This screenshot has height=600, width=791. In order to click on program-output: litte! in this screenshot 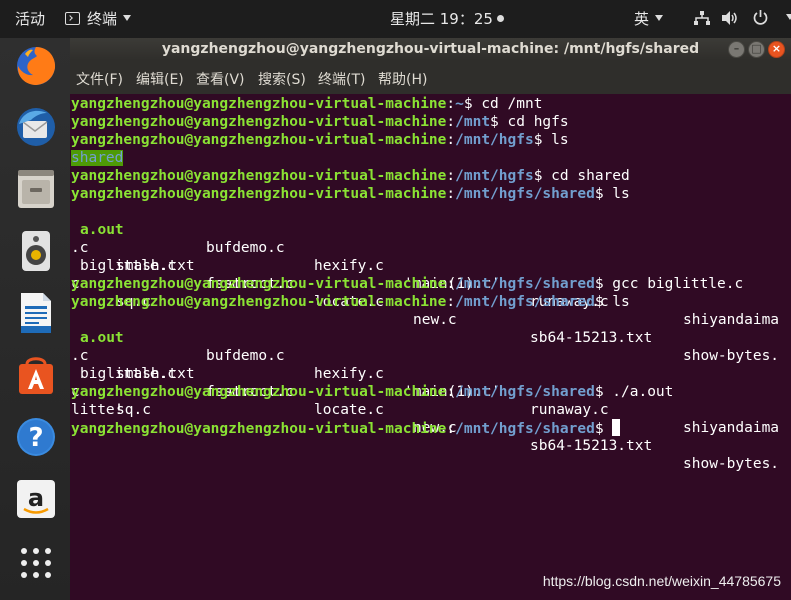, I will do `click(97, 410)`.